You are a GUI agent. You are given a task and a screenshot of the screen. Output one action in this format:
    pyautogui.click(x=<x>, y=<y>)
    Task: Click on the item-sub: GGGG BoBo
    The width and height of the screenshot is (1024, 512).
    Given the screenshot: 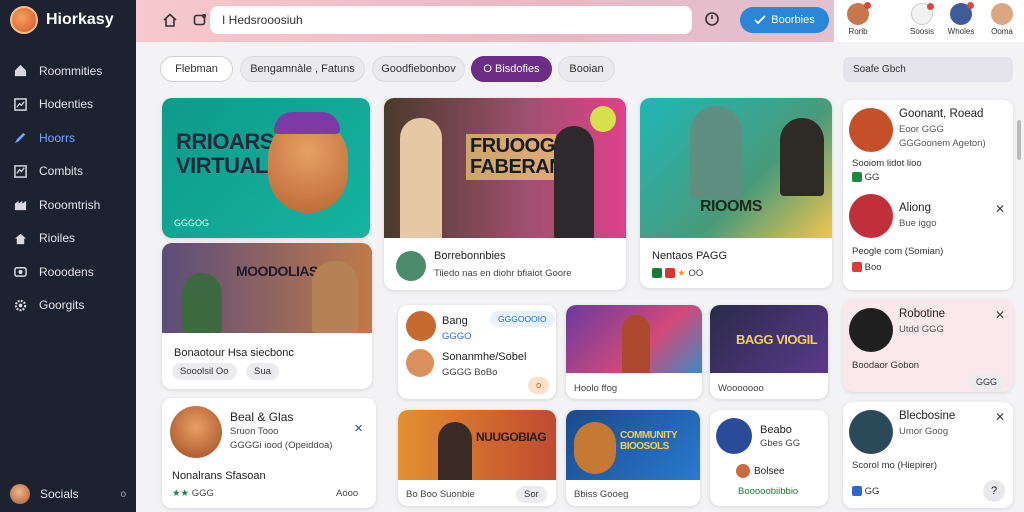 What is the action you would take?
    pyautogui.click(x=470, y=372)
    